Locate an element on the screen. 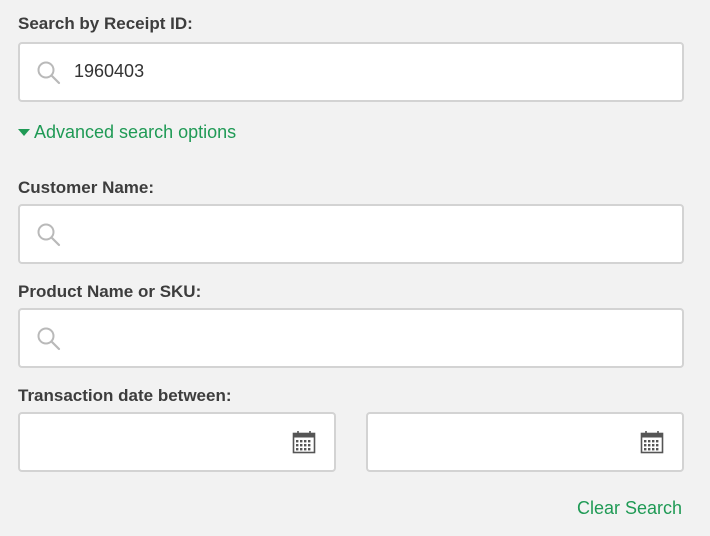  product-sku-label: Product Name or SKU: is located at coordinates (110, 291).